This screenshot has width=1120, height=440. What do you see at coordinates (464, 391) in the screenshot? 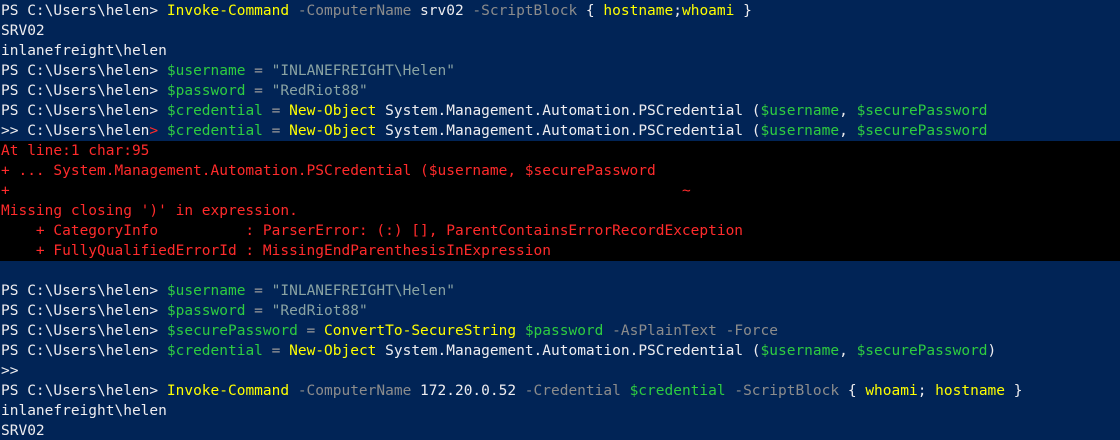
I see `console-text-plain: 172.20.0.52` at bounding box center [464, 391].